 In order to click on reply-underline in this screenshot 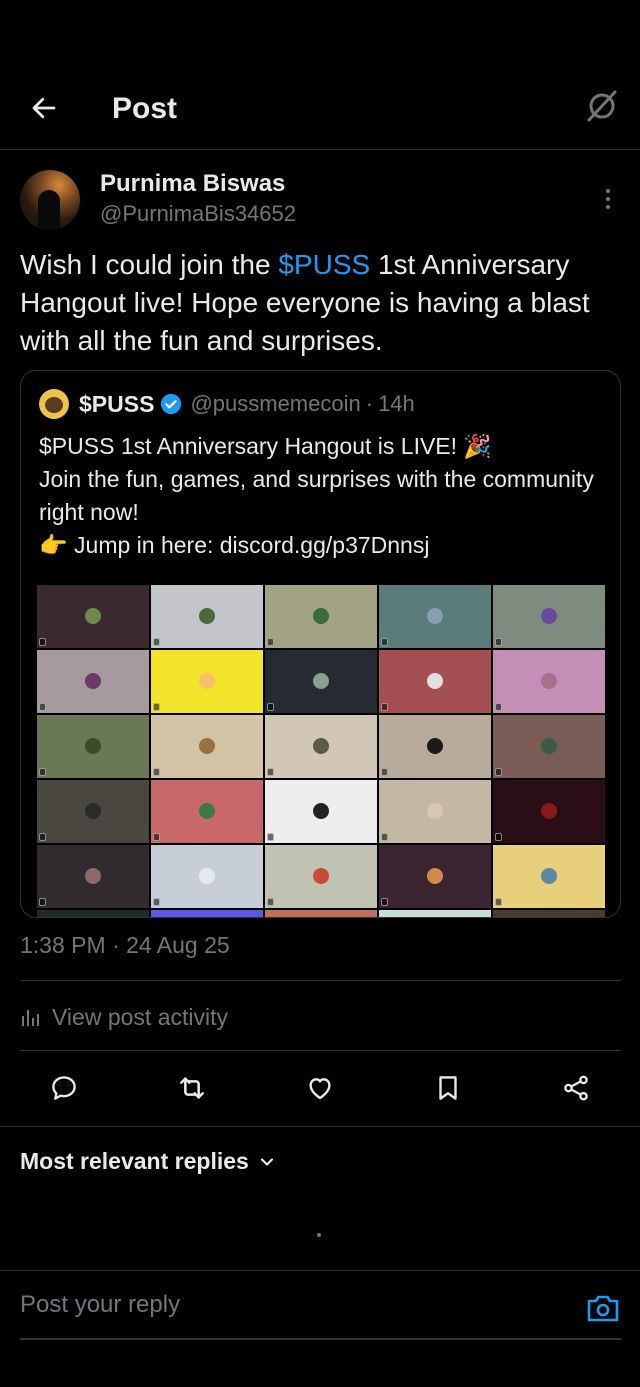, I will do `click(320, 1339)`.